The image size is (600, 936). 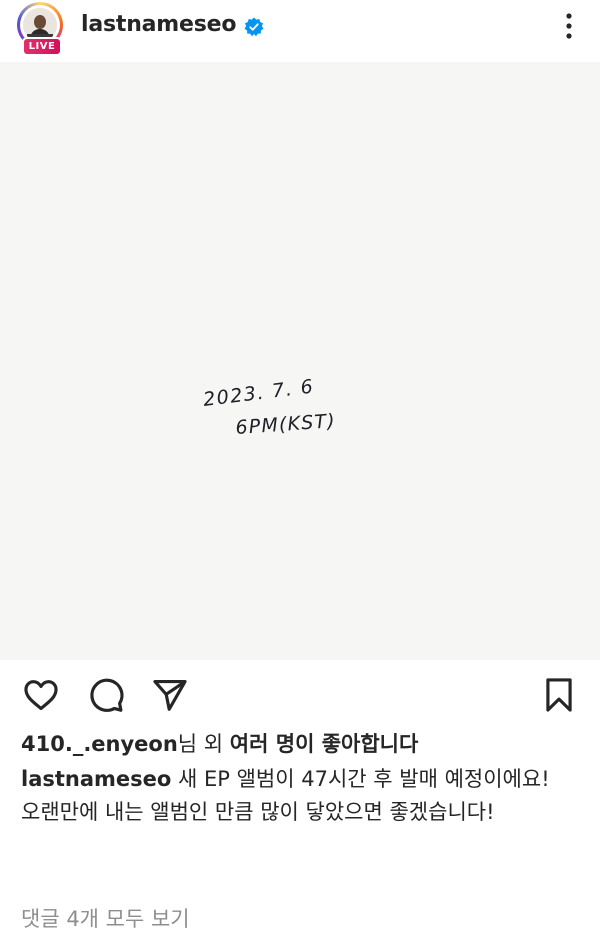 What do you see at coordinates (203, 744) in the screenshot?
I see `likes-connector: 님 외` at bounding box center [203, 744].